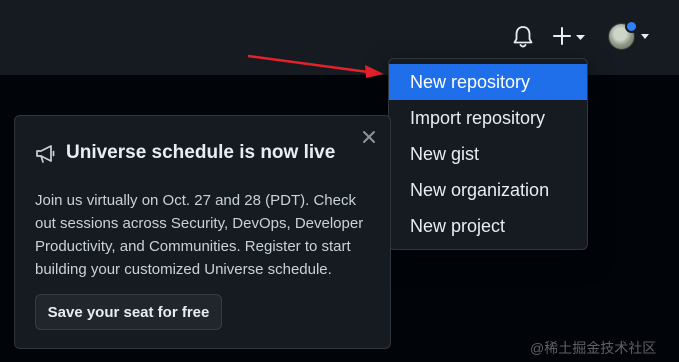 The width and height of the screenshot is (679, 362). Describe the element at coordinates (488, 226) in the screenshot. I see `menu-item-new-project: New project` at that location.